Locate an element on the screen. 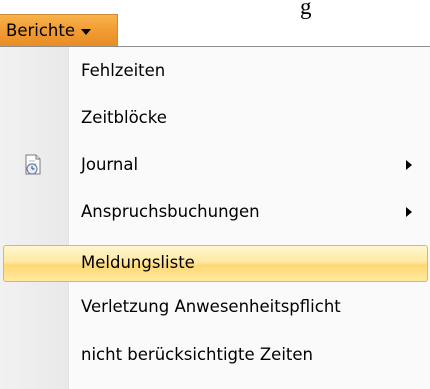 The image size is (430, 389). menu-item-verletzung-anwesenheitspflicht: Verletzung Anwesenheitspflicht is located at coordinates (215, 306).